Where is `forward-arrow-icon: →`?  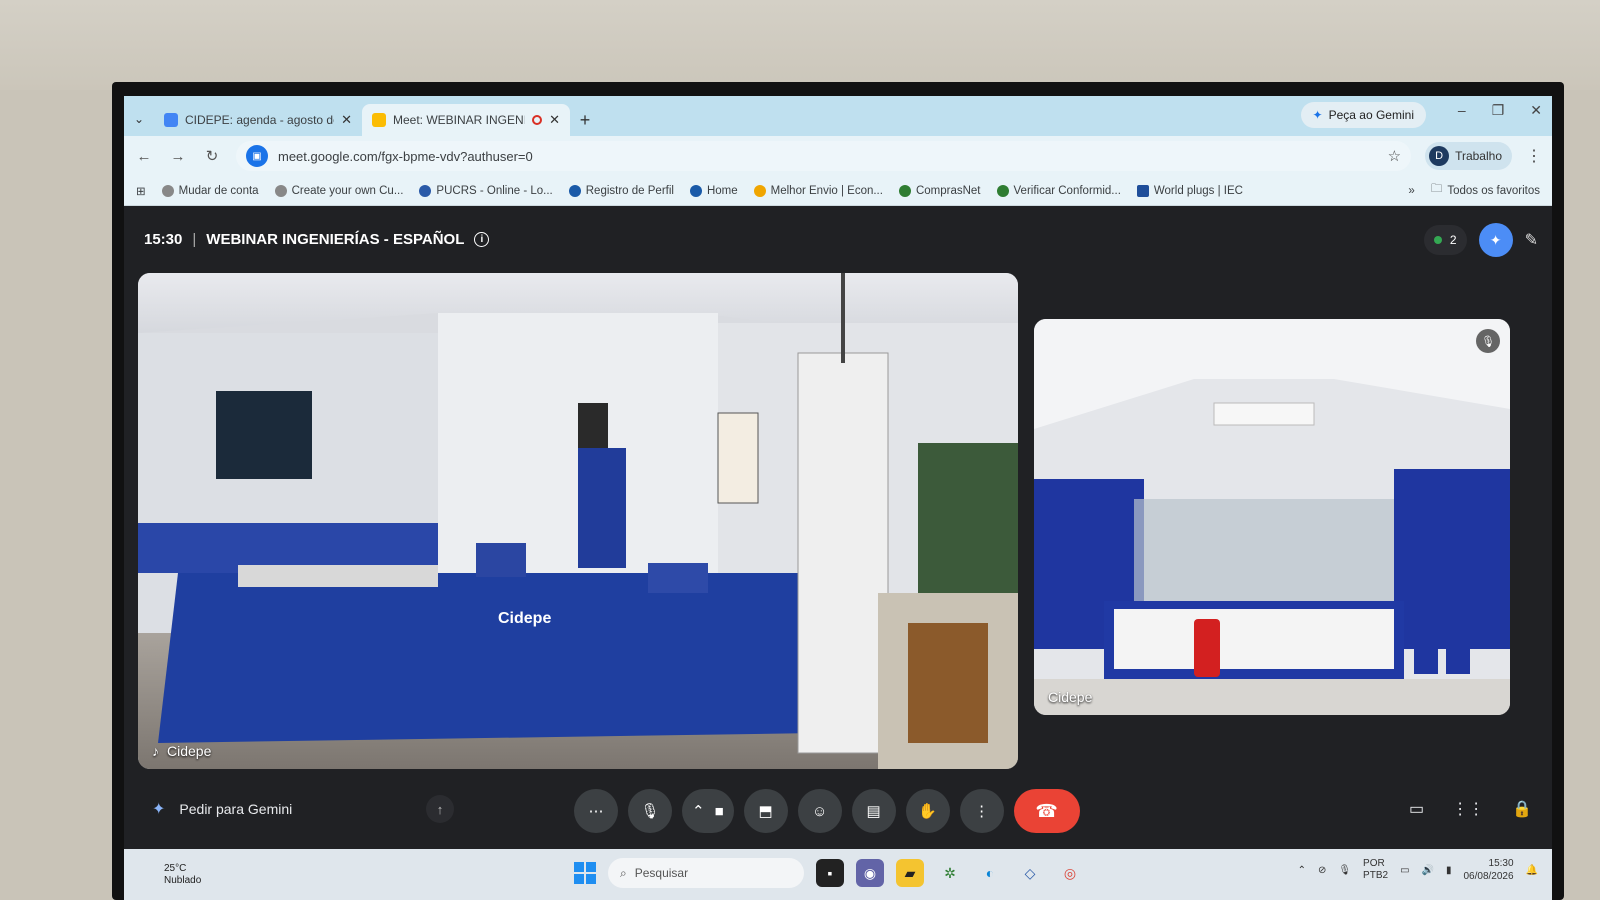
forward-arrow-icon: → is located at coordinates (178, 156).